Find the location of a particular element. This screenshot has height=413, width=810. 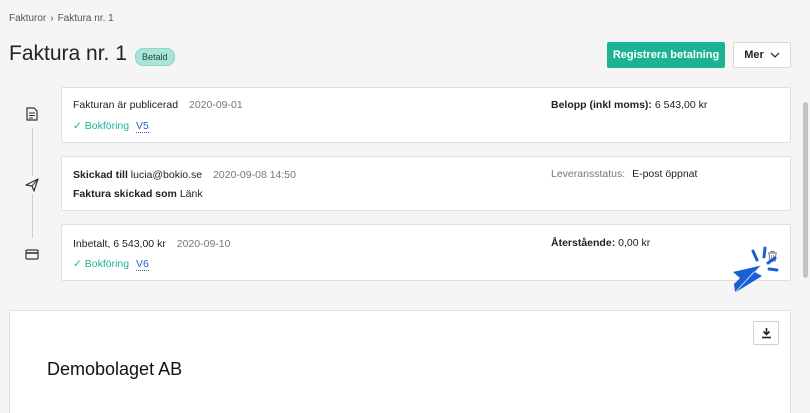

remaining-value: 0,00 kr is located at coordinates (634, 243).